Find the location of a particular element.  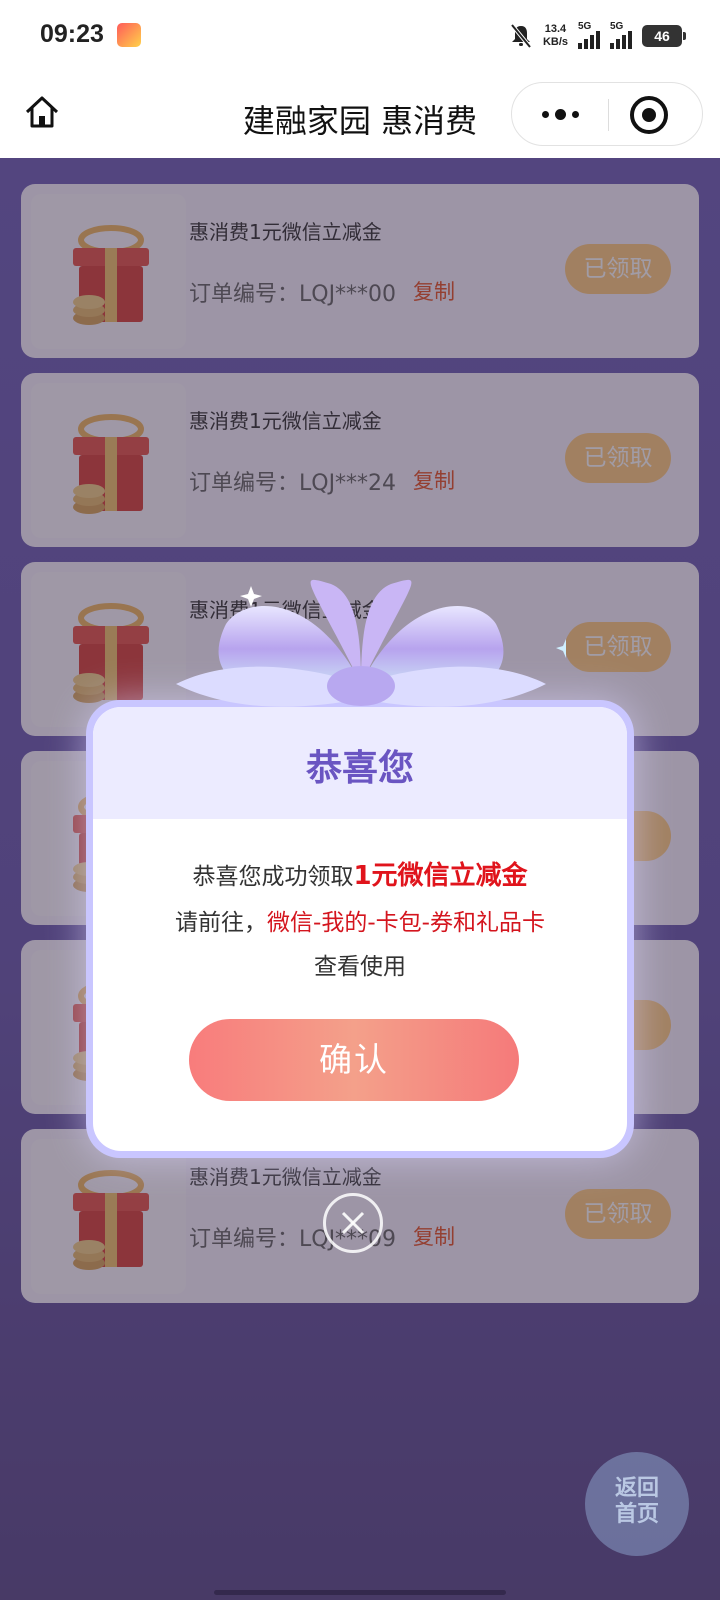

close-x-icon is located at coordinates (353, 1223).